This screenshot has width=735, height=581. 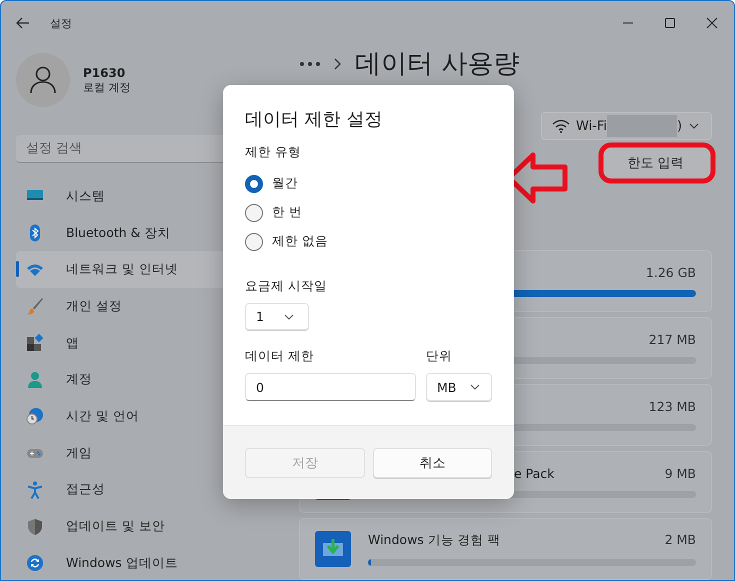 What do you see at coordinates (330, 387) in the screenshot?
I see `limit-input: 0` at bounding box center [330, 387].